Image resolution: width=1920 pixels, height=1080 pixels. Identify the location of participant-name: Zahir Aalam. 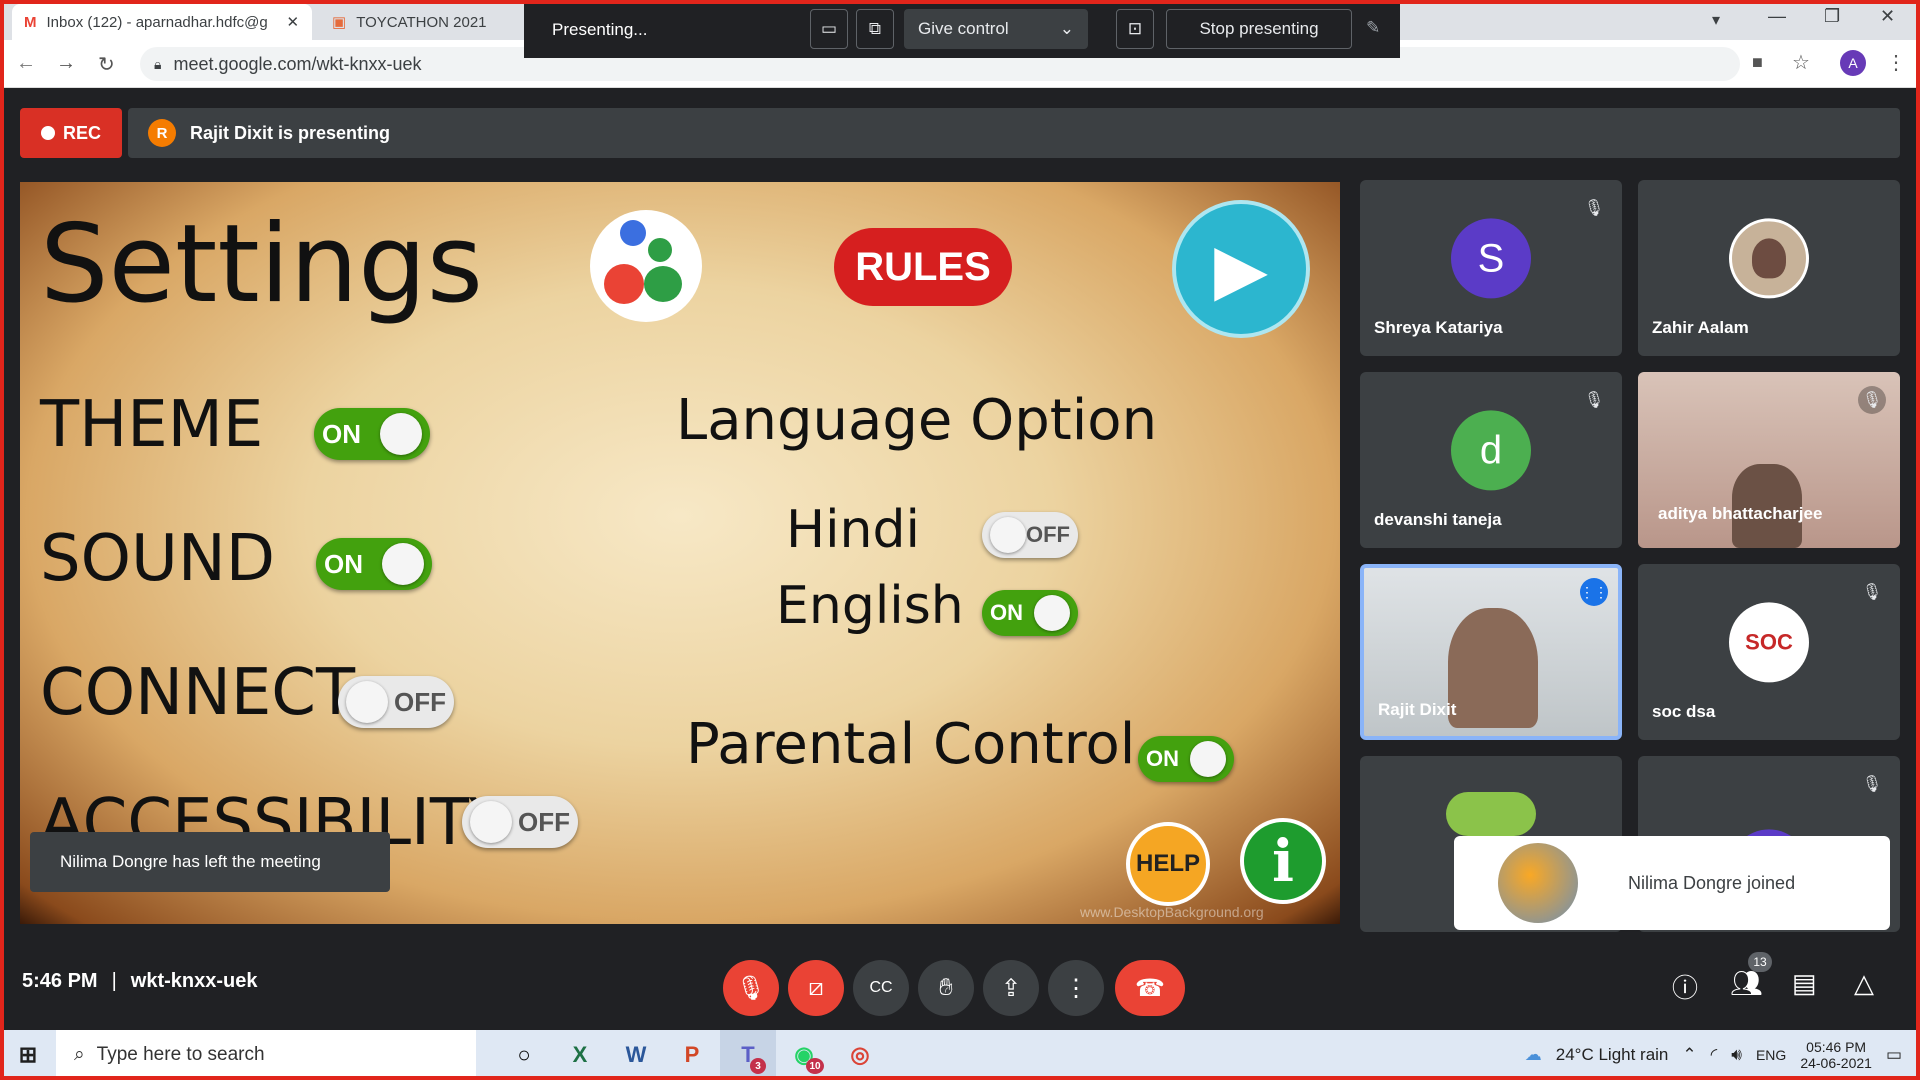
(1700, 327).